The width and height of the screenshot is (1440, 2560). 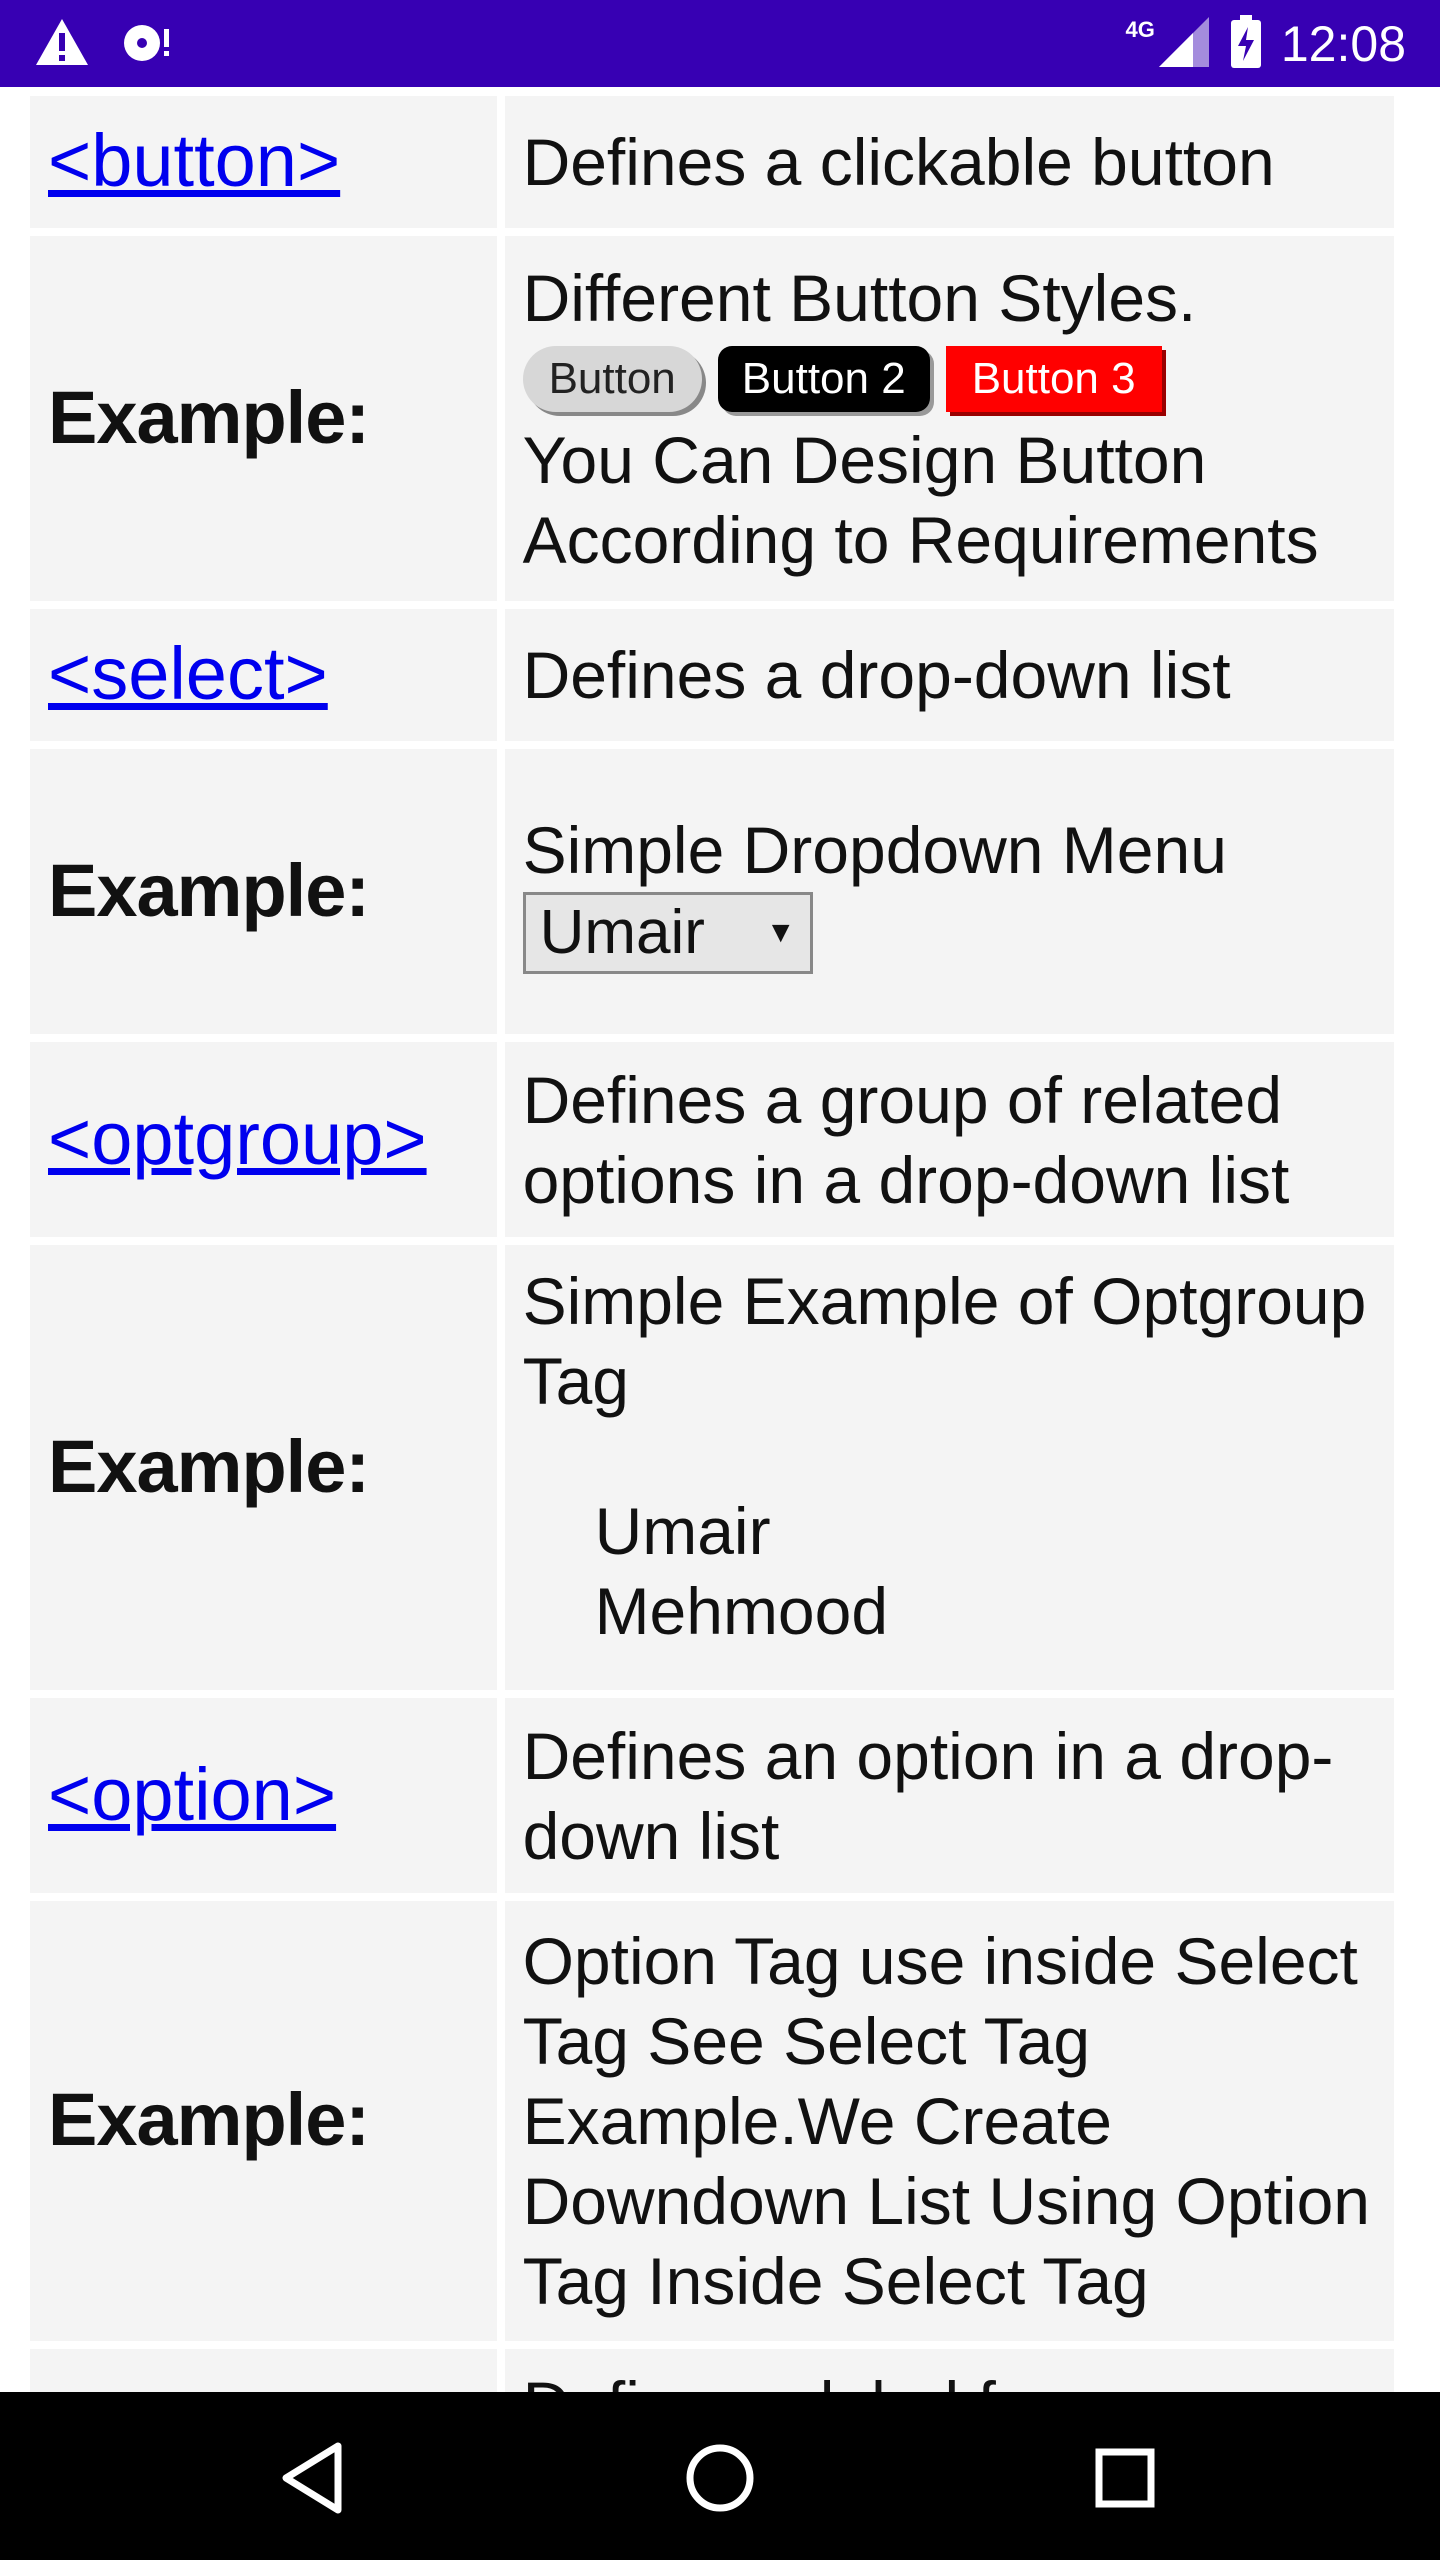 I want to click on option-item: Umair, so click(x=985, y=1531).